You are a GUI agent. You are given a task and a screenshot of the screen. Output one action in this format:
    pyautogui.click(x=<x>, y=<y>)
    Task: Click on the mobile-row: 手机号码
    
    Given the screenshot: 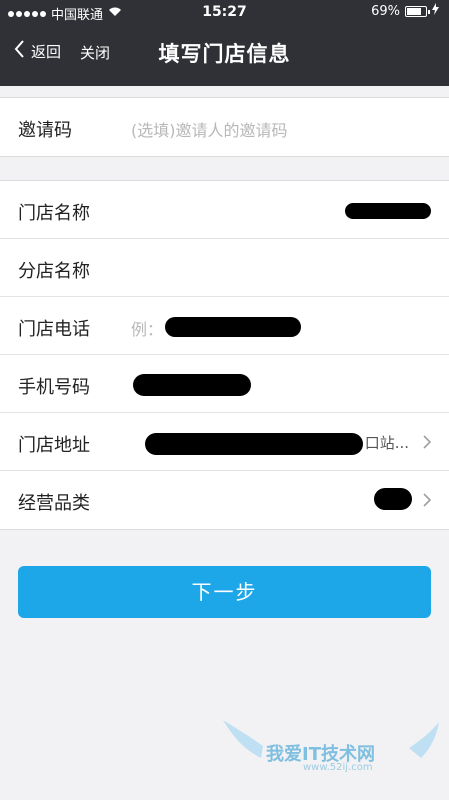 What is the action you would take?
    pyautogui.click(x=224, y=384)
    